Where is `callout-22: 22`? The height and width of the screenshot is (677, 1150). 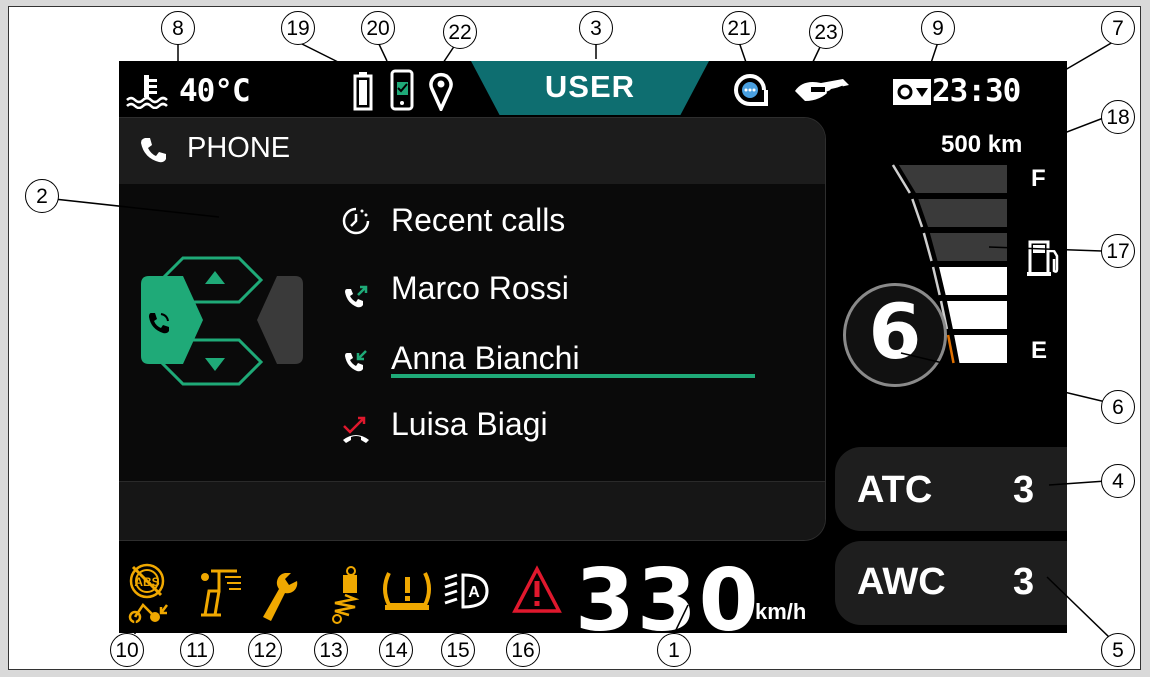 callout-22: 22 is located at coordinates (460, 32).